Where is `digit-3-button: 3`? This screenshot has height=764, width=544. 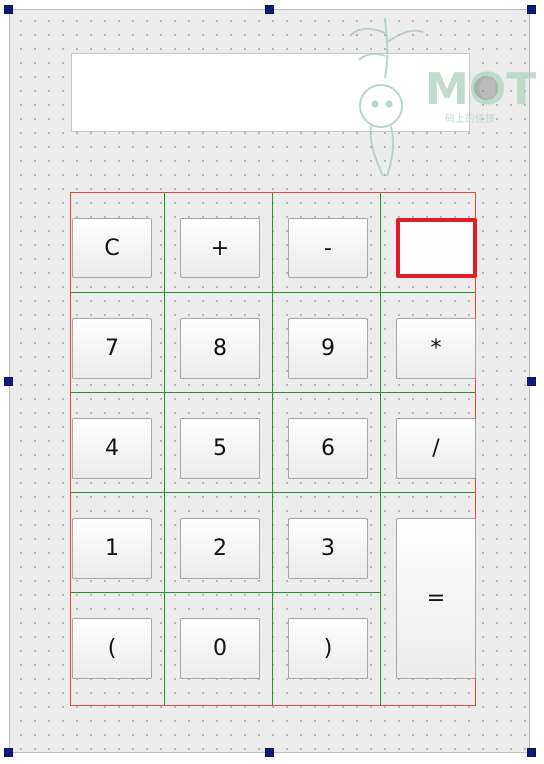 digit-3-button: 3 is located at coordinates (328, 548).